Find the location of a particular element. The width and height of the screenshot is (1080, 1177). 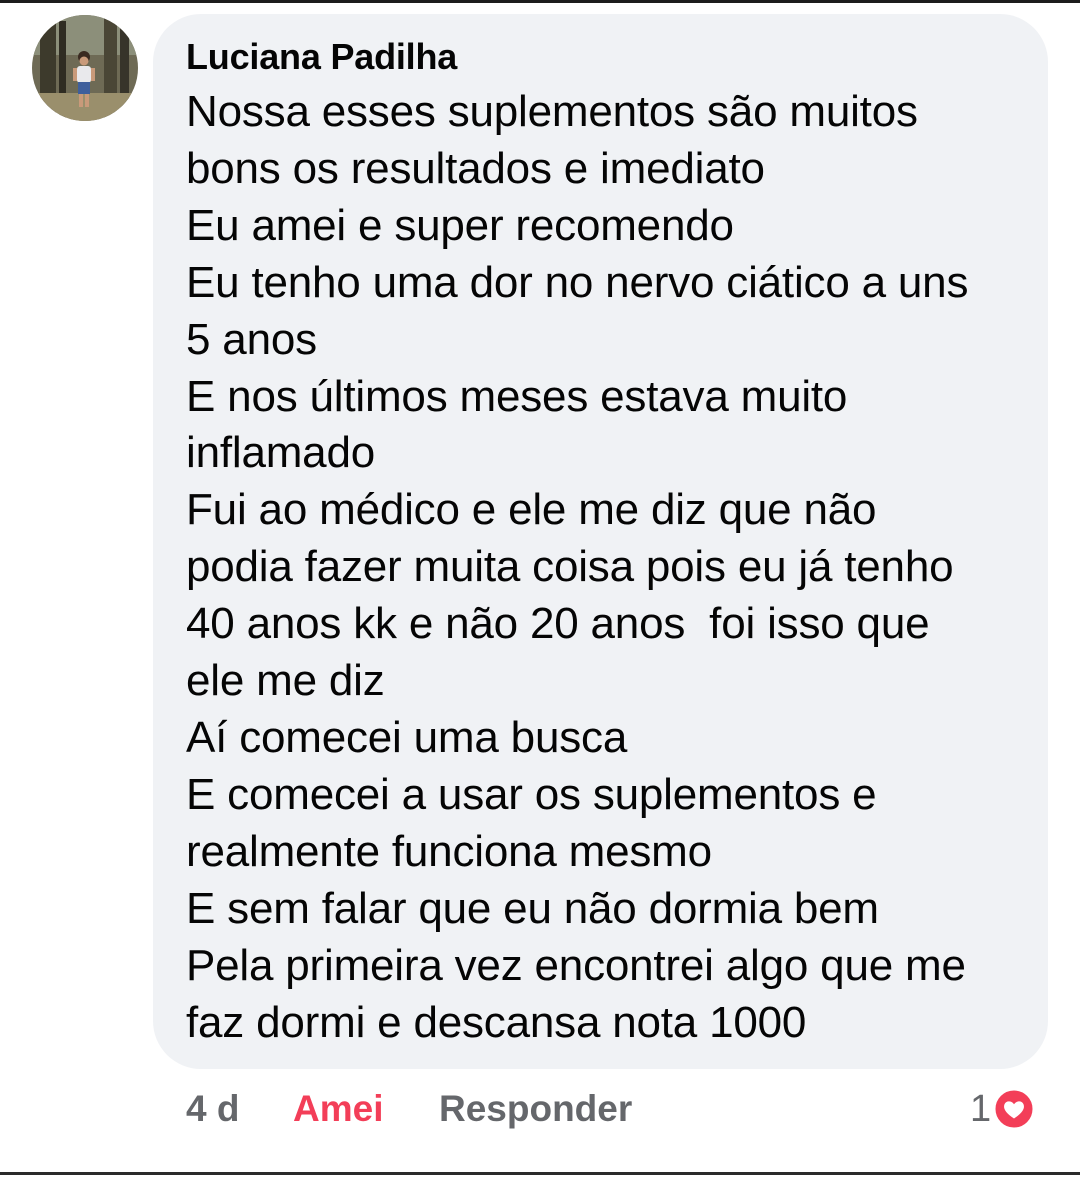

comment-text-line: Pela primeira vez encontrei algo que me is located at coordinates (576, 965).